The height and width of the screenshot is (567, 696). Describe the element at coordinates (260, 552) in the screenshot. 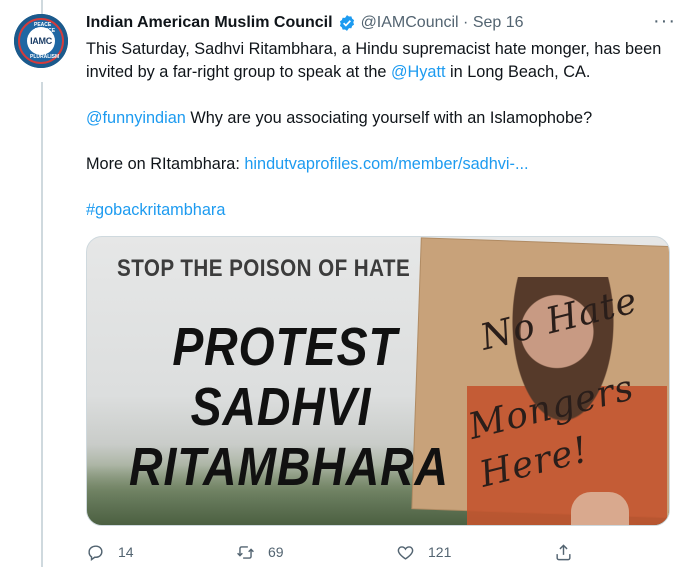

I see `retweet-button: 69` at that location.